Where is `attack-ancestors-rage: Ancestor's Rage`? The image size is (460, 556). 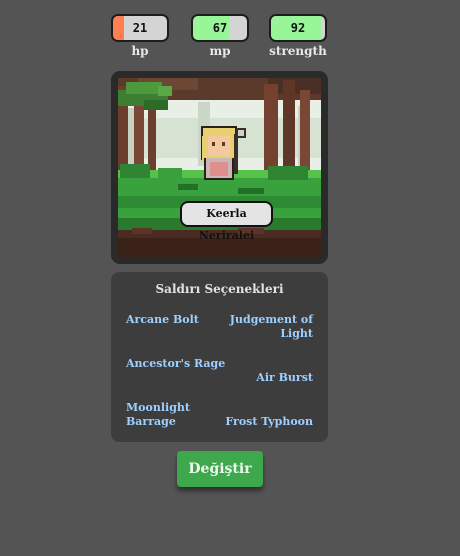
attack-ancestors-rage: Ancestor's Rage is located at coordinates (176, 364).